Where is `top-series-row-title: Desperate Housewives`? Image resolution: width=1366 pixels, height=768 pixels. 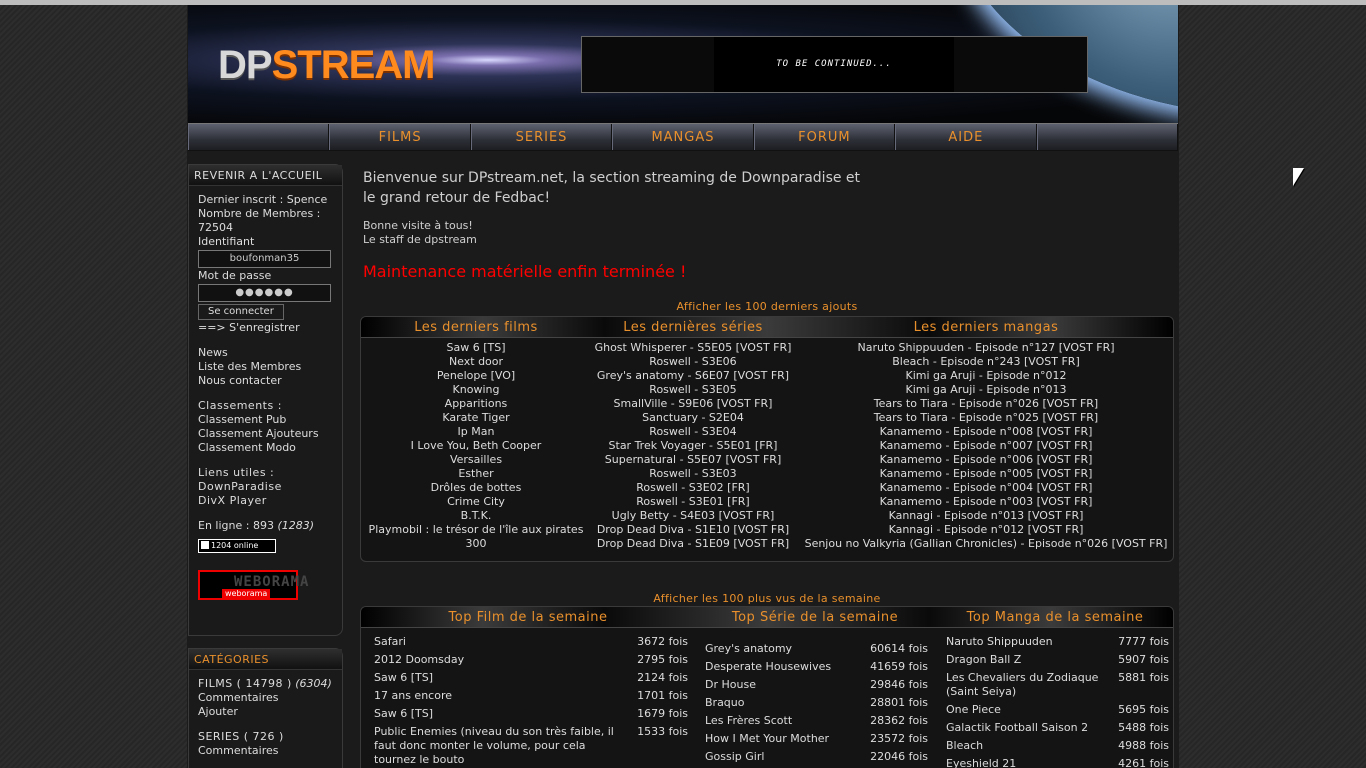
top-series-row-title: Desperate Housewives is located at coordinates (785, 667).